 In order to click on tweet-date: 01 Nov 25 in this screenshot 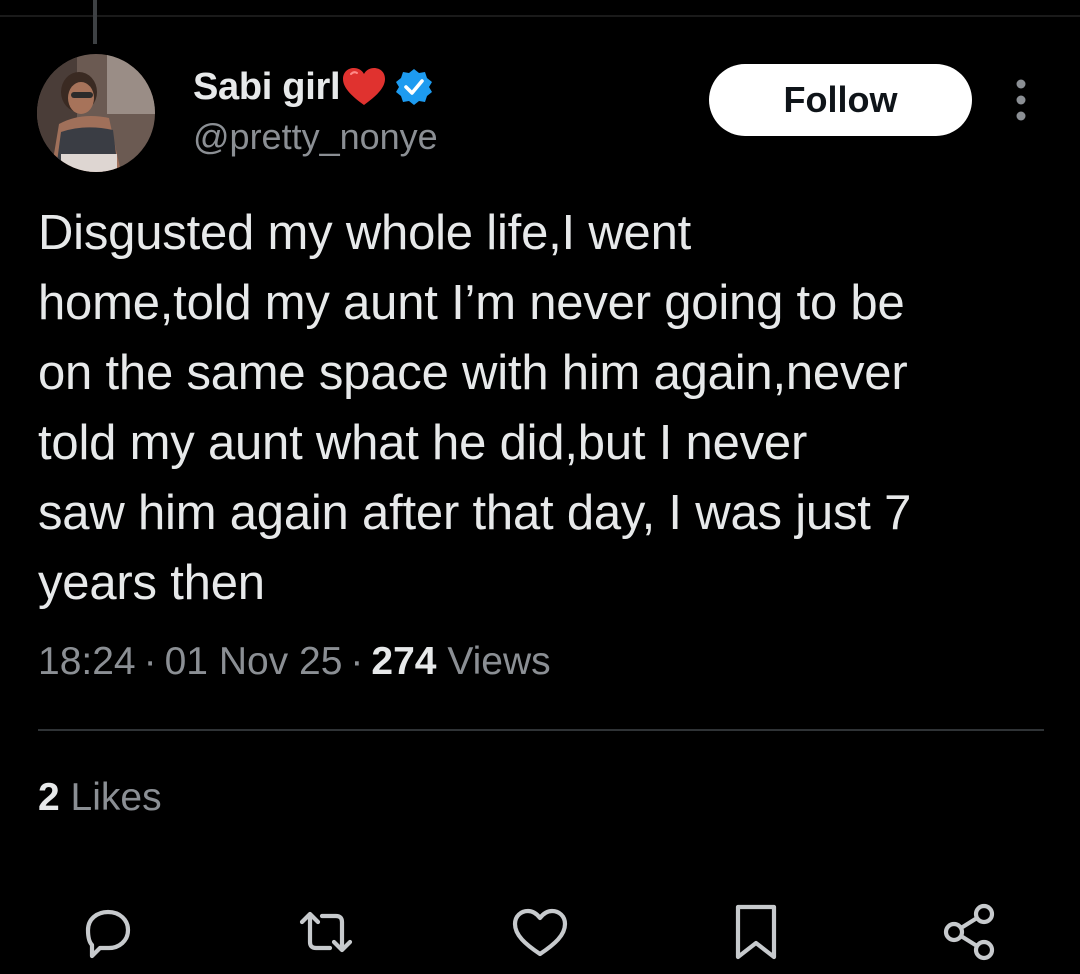, I will do `click(254, 661)`.